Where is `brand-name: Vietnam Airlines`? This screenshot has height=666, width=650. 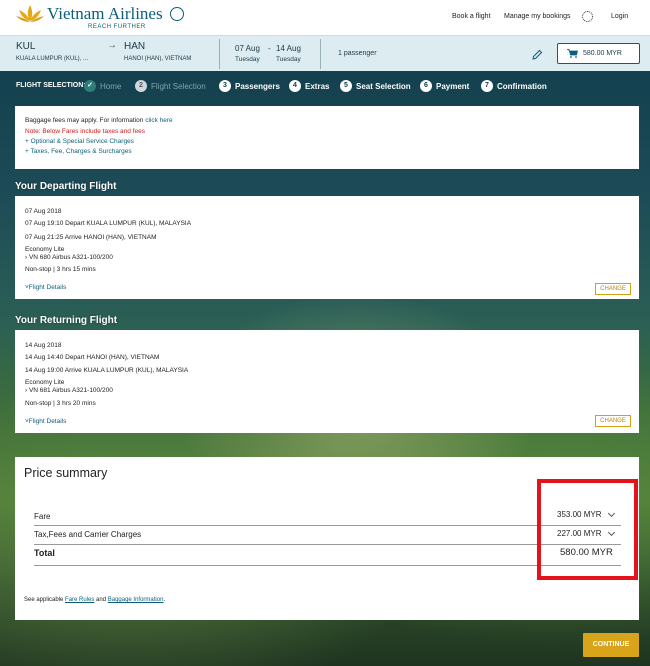
brand-name: Vietnam Airlines is located at coordinates (105, 13).